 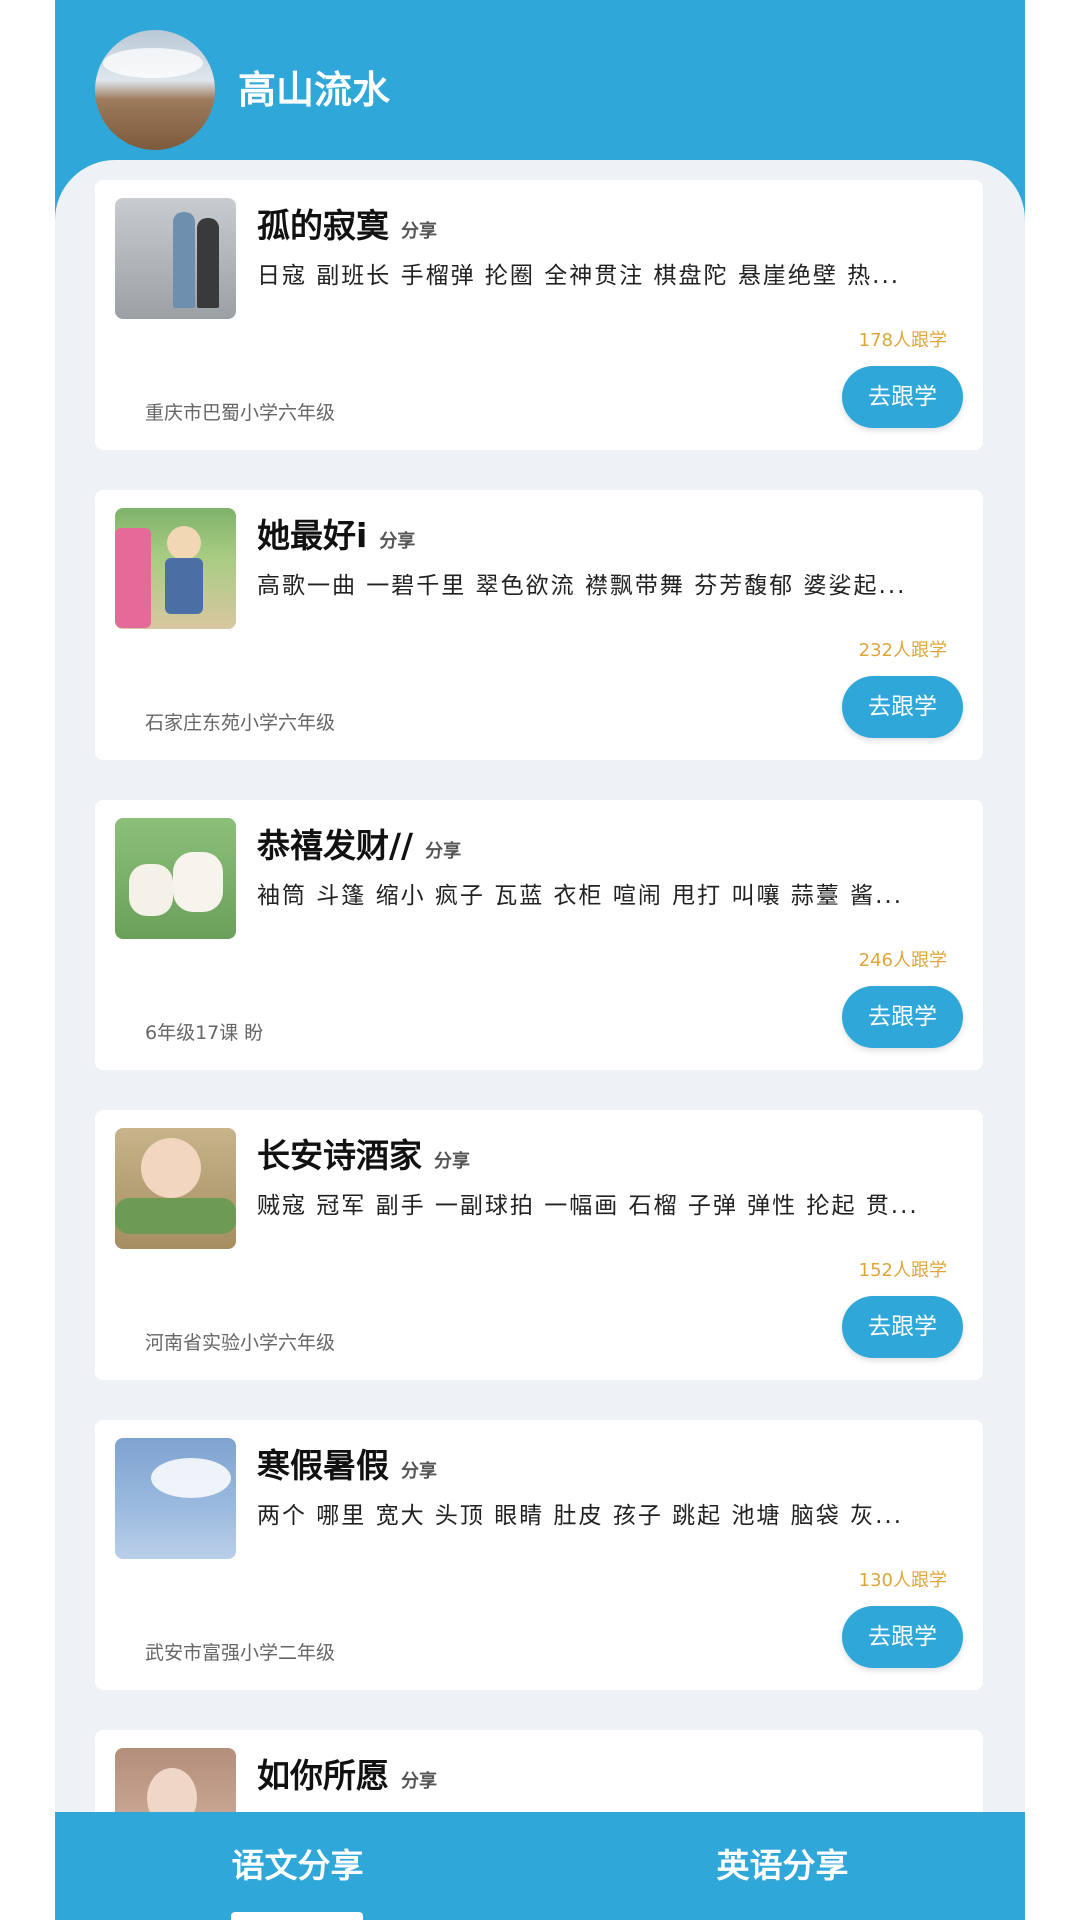 I want to click on profile-header: 高山流水, so click(x=540, y=85).